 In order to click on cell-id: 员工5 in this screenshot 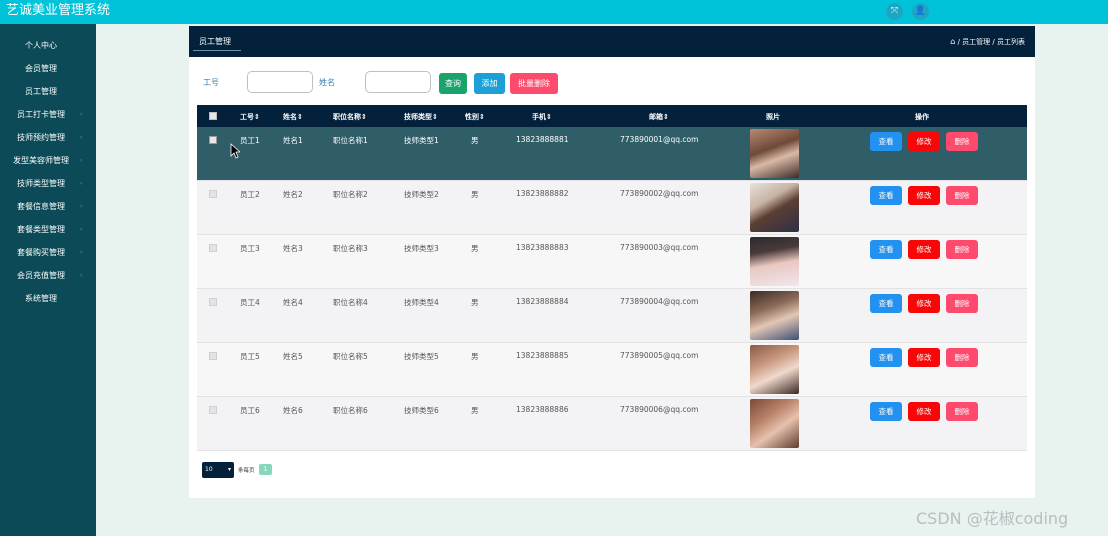, I will do `click(250, 356)`.